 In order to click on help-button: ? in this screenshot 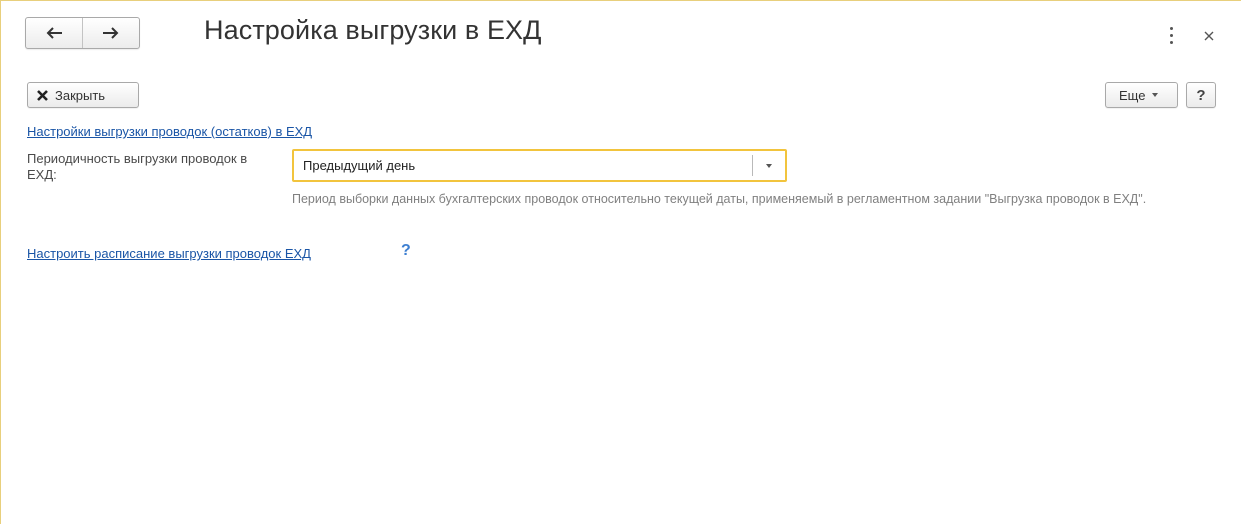, I will do `click(1201, 95)`.